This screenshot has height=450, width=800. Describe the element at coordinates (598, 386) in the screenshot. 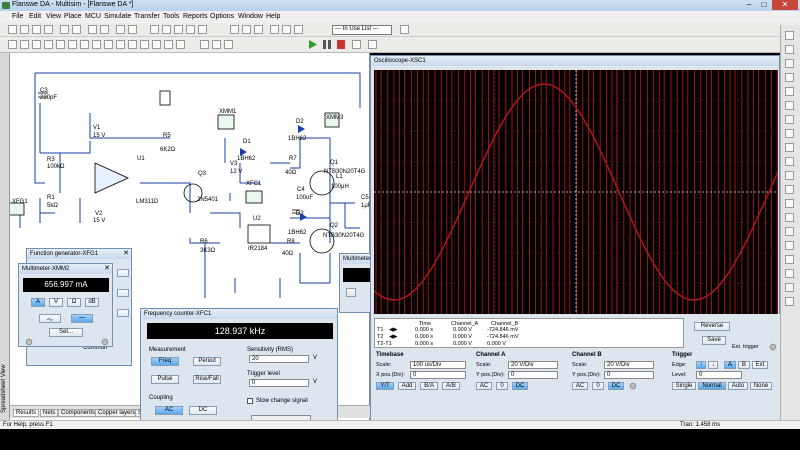

I see `channel-b-zero-button: 0` at that location.